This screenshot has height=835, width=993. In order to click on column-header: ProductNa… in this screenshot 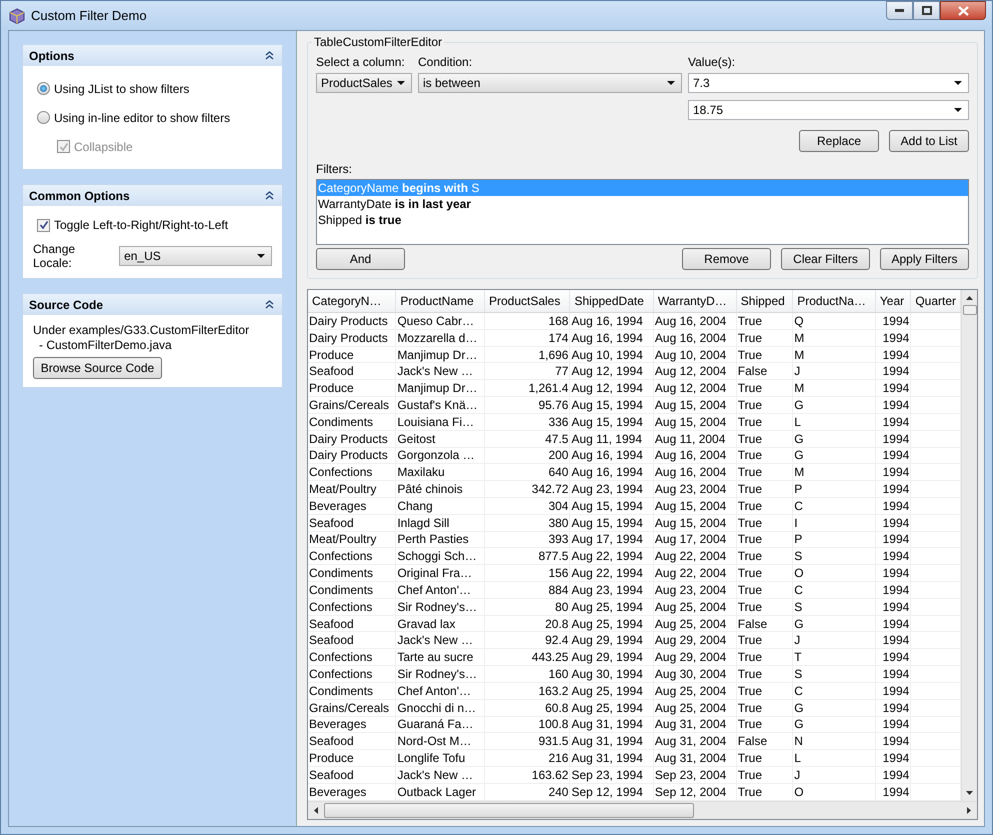, I will do `click(834, 301)`.